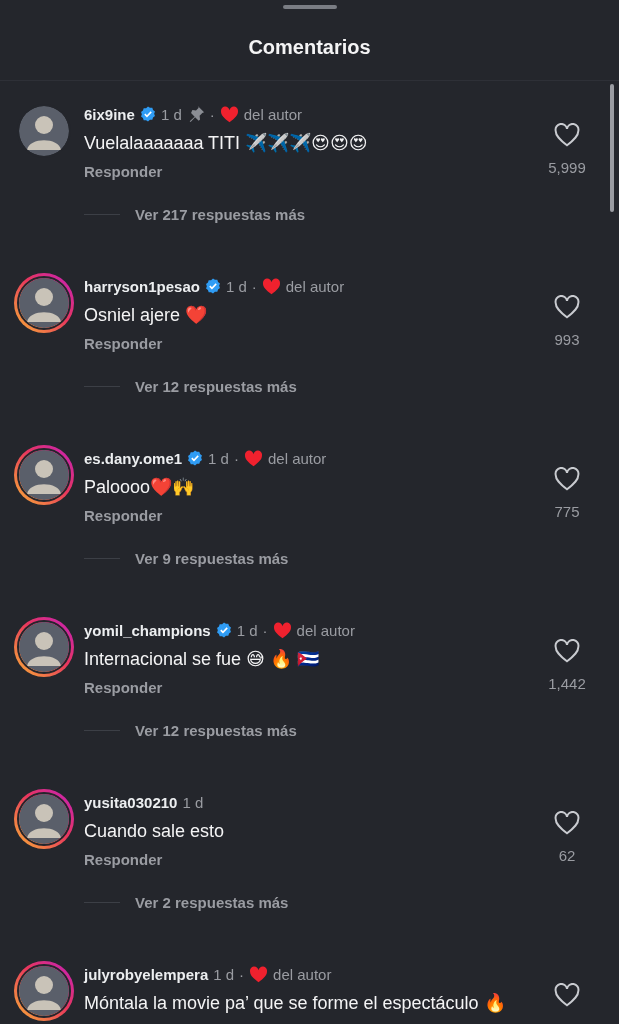 The image size is (619, 1024). Describe the element at coordinates (567, 167) in the screenshot. I see `like-count: 5,999` at that location.